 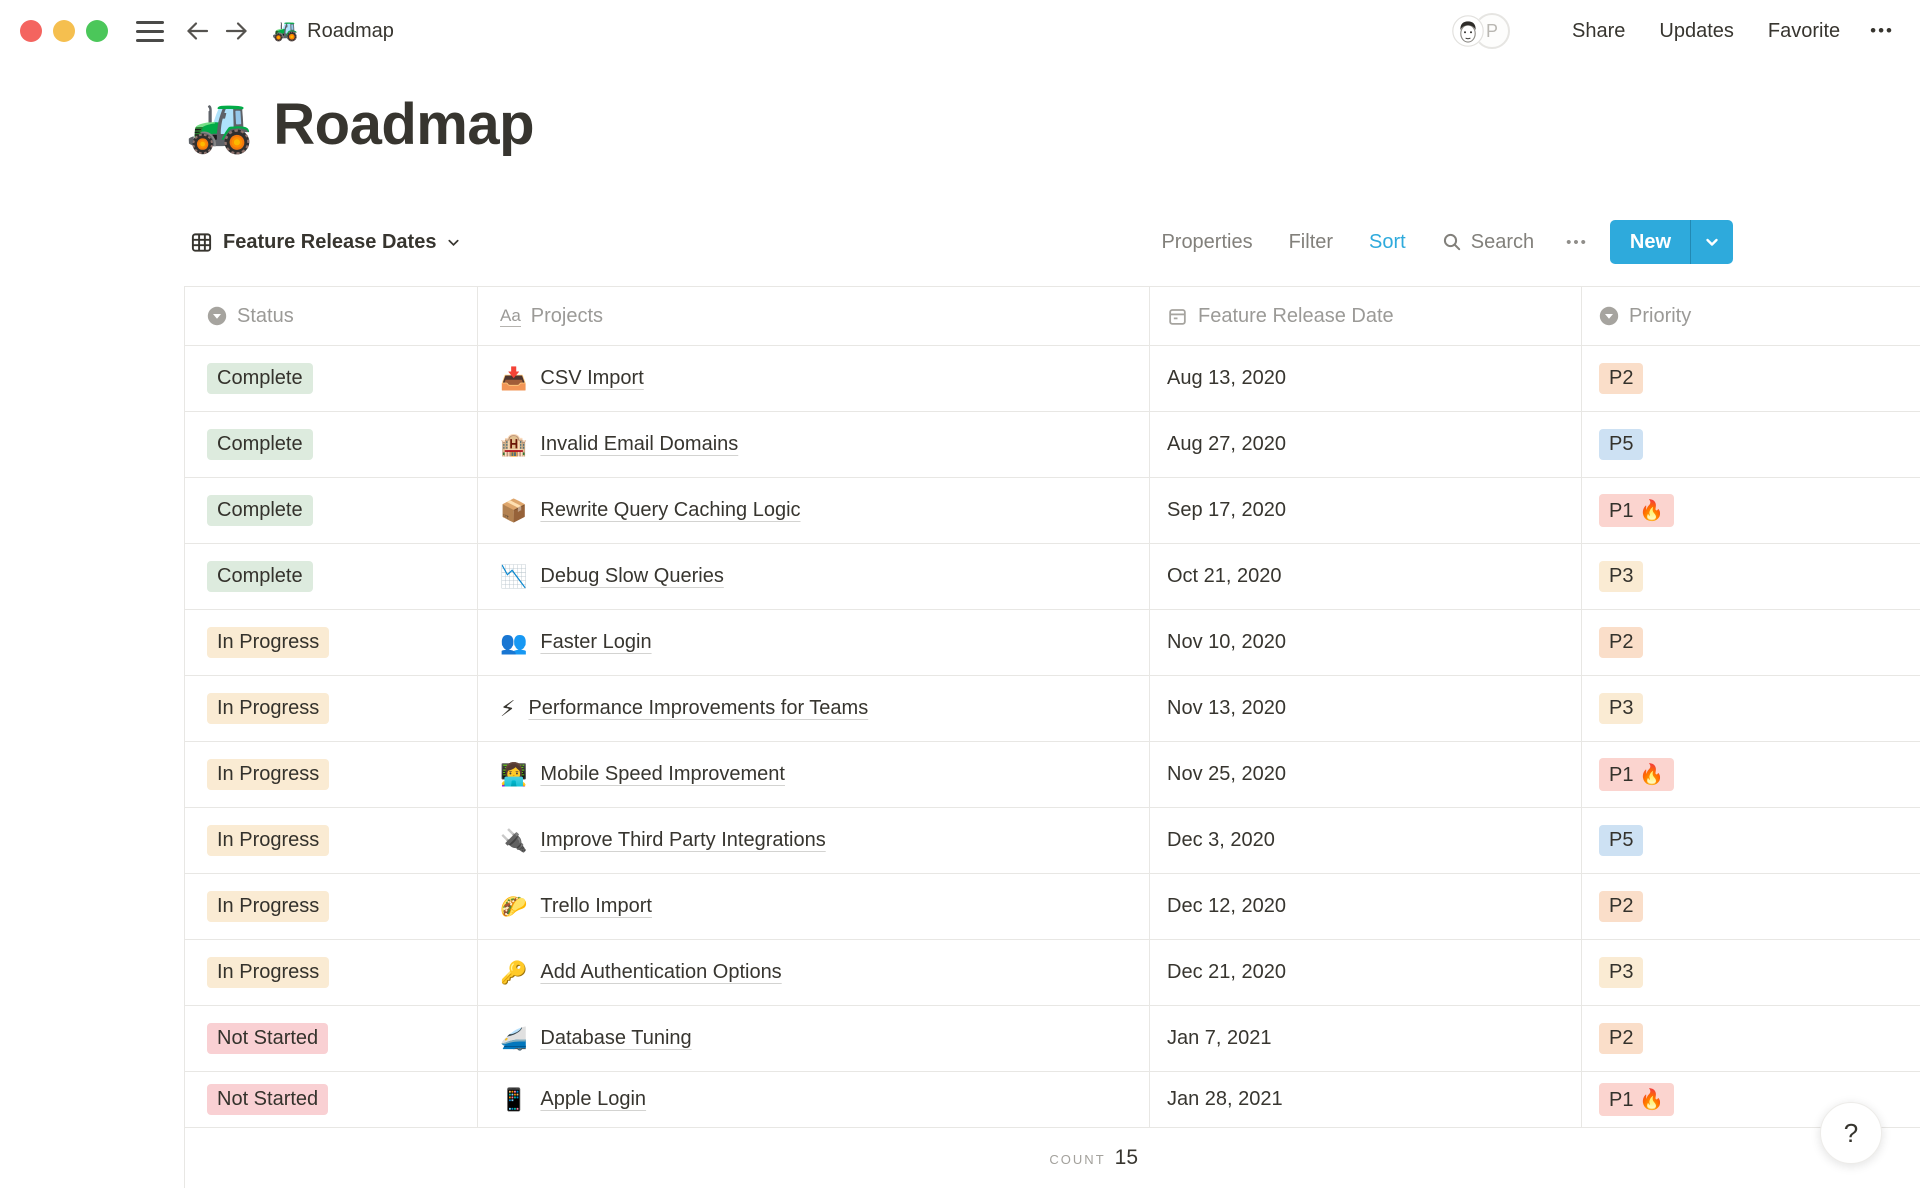 What do you see at coordinates (403, 125) in the screenshot?
I see `page-title: Roadmap` at bounding box center [403, 125].